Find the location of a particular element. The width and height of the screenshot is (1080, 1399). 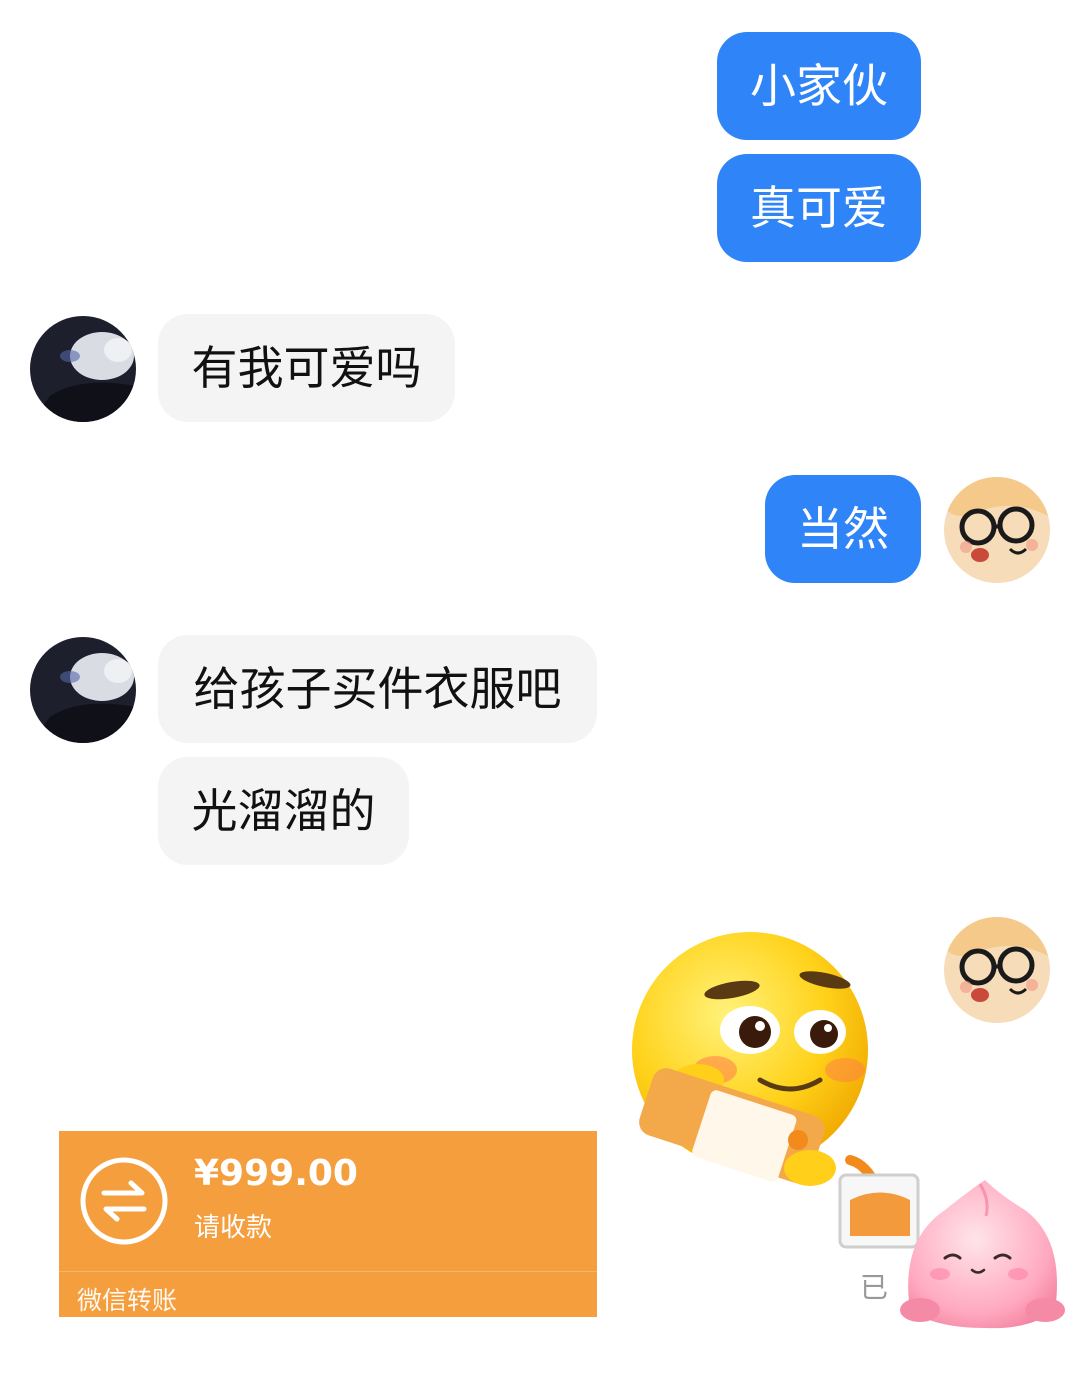

smiley-face-icon is located at coordinates (776, 1090).